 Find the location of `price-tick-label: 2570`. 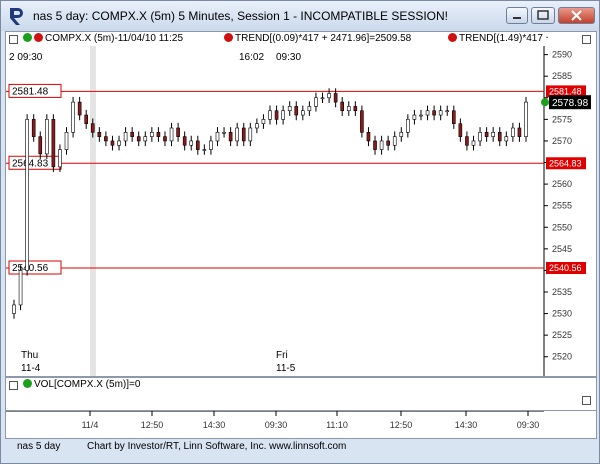

price-tick-label: 2570 is located at coordinates (562, 141).